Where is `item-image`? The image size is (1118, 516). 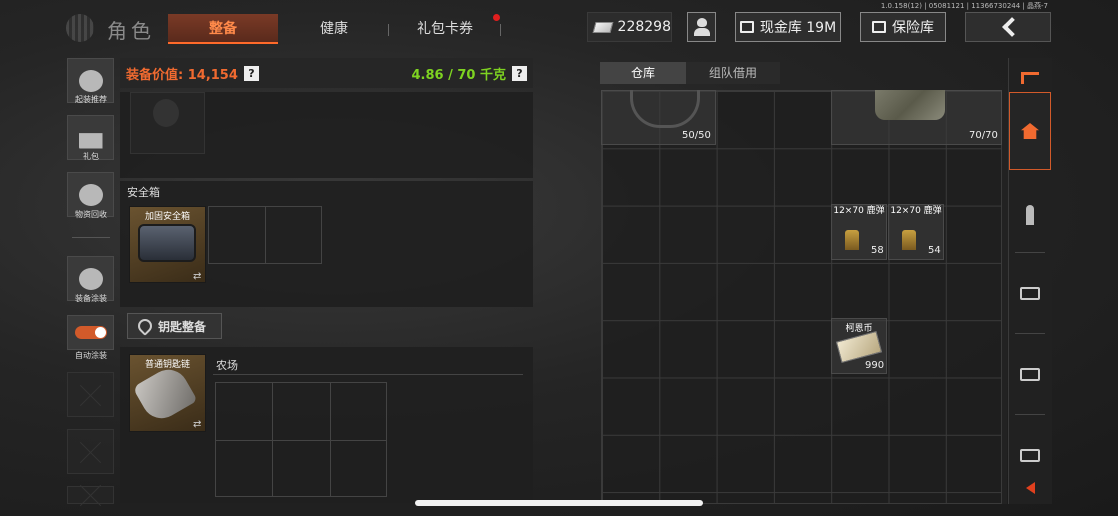
item-image is located at coordinates (910, 105).